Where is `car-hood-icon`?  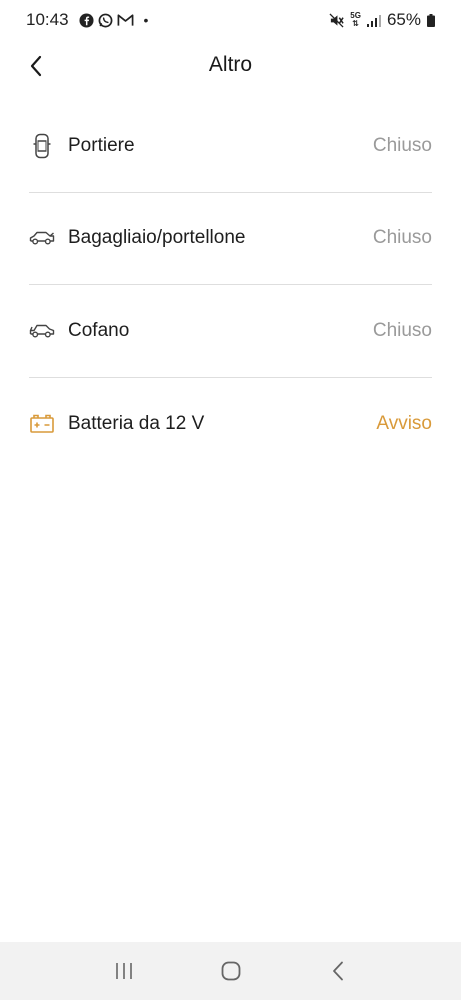
car-hood-icon is located at coordinates (42, 331).